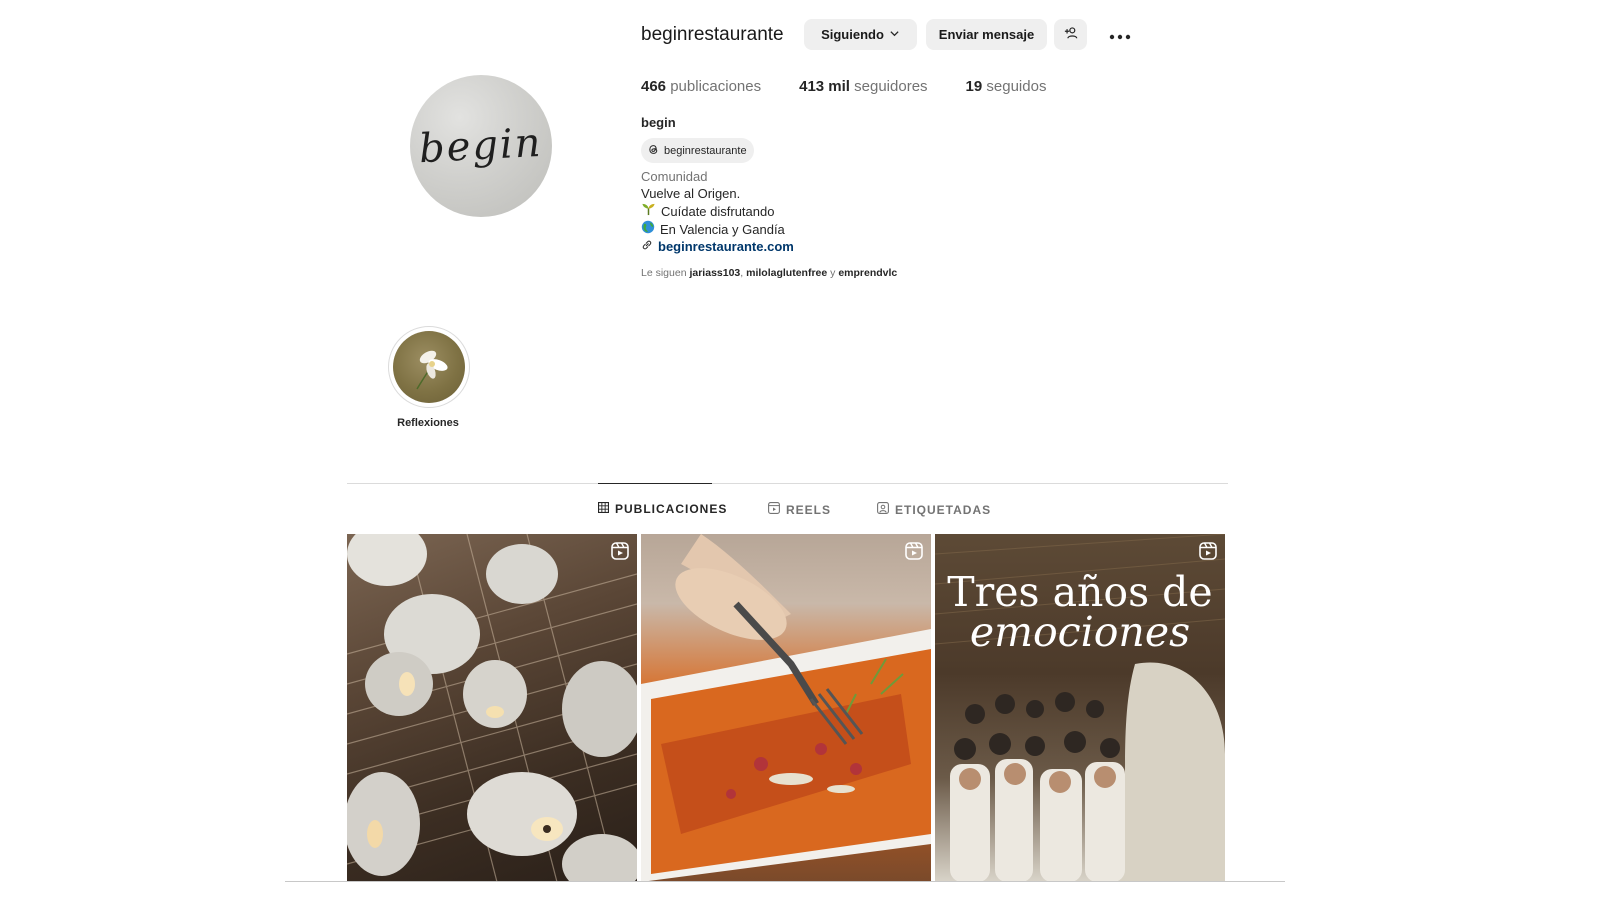 Image resolution: width=1600 pixels, height=900 pixels. What do you see at coordinates (824, 86) in the screenshot?
I see `stat-followers-value: 413 mil` at bounding box center [824, 86].